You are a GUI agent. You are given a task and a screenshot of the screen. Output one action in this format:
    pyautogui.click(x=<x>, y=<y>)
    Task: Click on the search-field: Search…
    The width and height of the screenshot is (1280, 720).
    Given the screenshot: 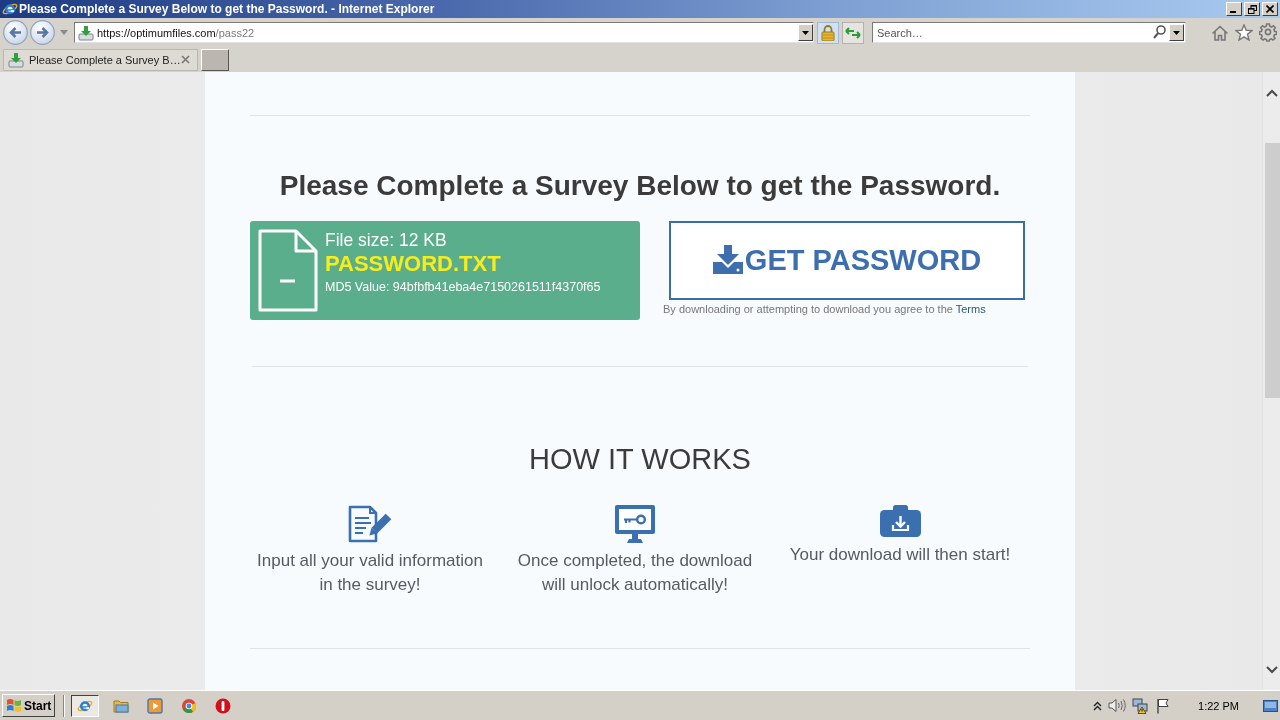 What is the action you would take?
    pyautogui.click(x=1029, y=32)
    